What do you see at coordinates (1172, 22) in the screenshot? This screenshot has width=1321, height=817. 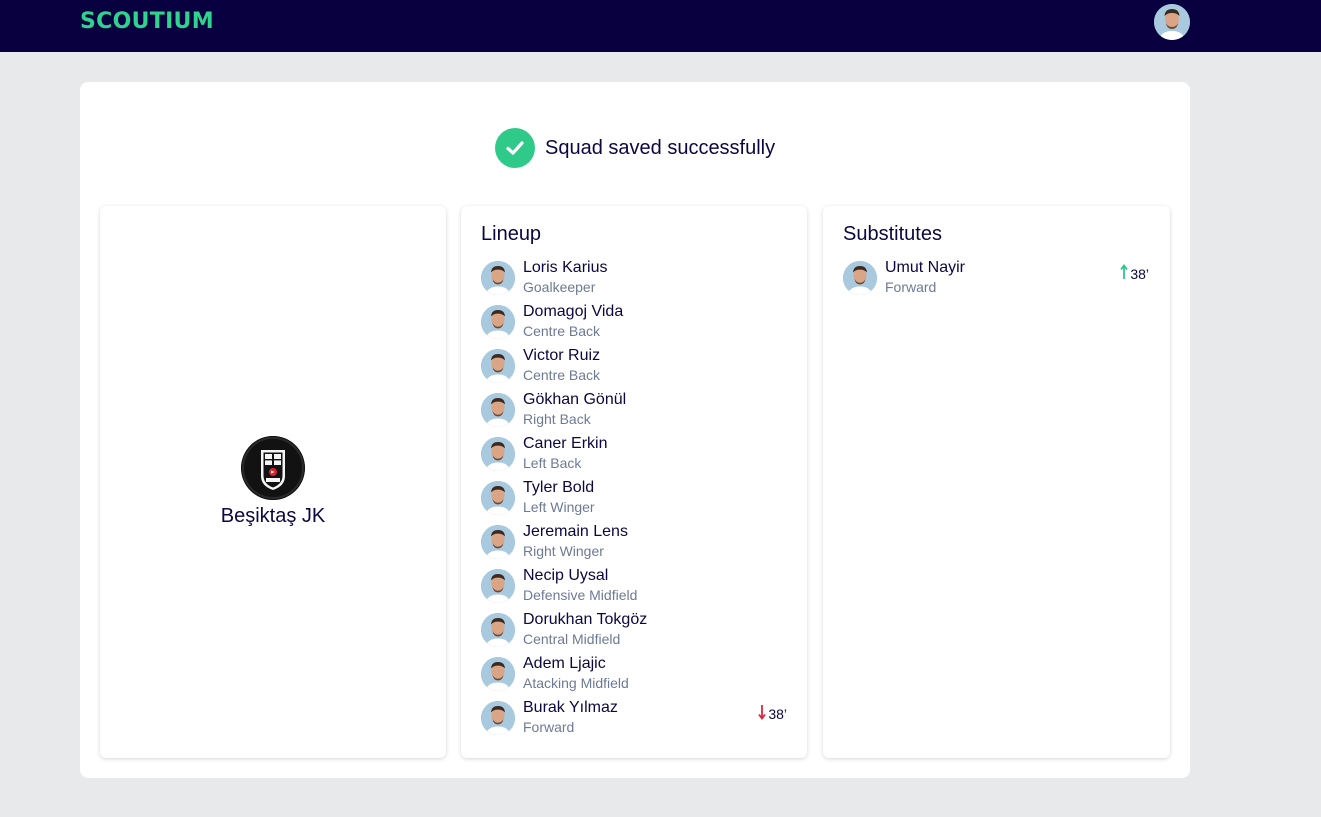 I see `user-avatar-icon` at bounding box center [1172, 22].